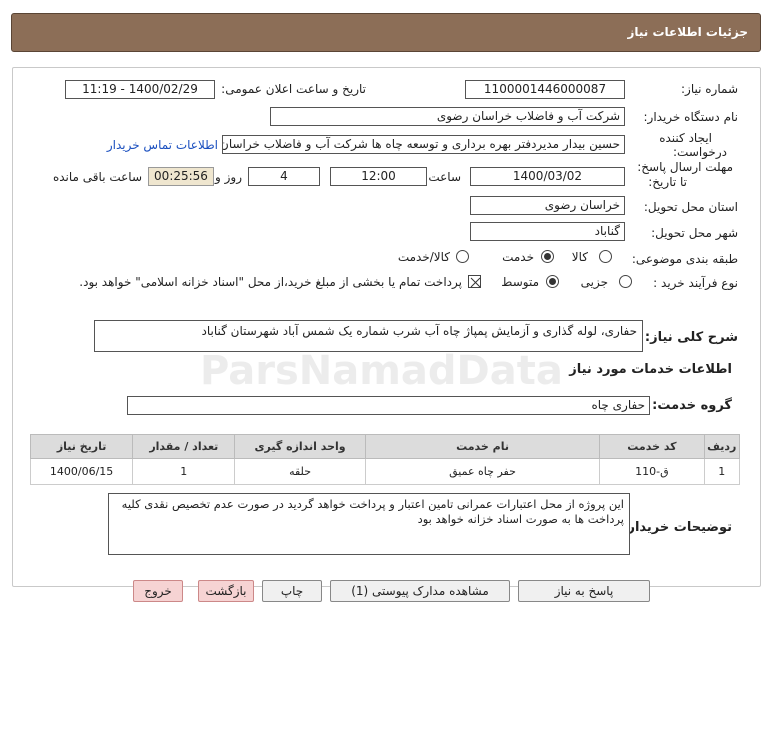 The width and height of the screenshot is (770, 745). Describe the element at coordinates (81, 446) in the screenshot. I see `col-date: تاریخ نیاز` at that location.